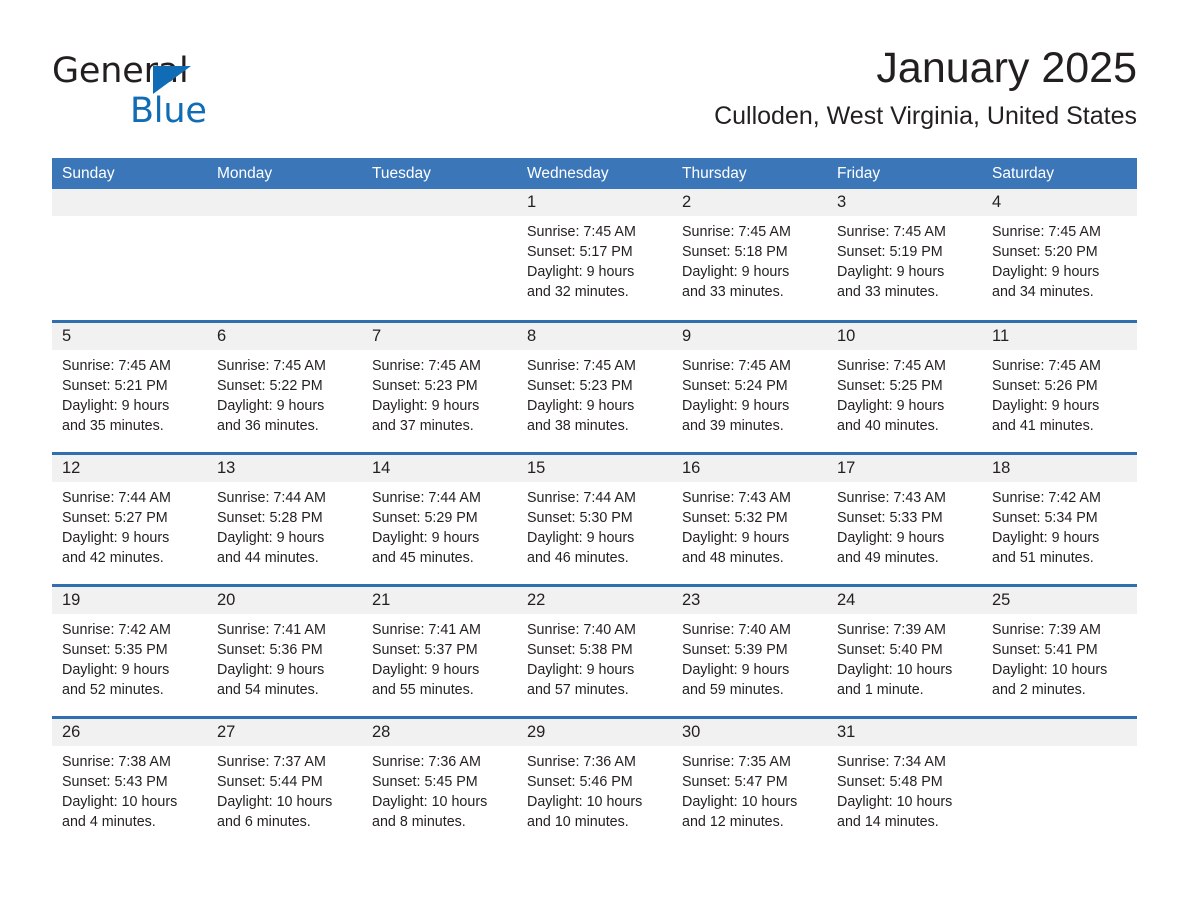 Image resolution: width=1188 pixels, height=918 pixels. I want to click on day-number: 22, so click(536, 600).